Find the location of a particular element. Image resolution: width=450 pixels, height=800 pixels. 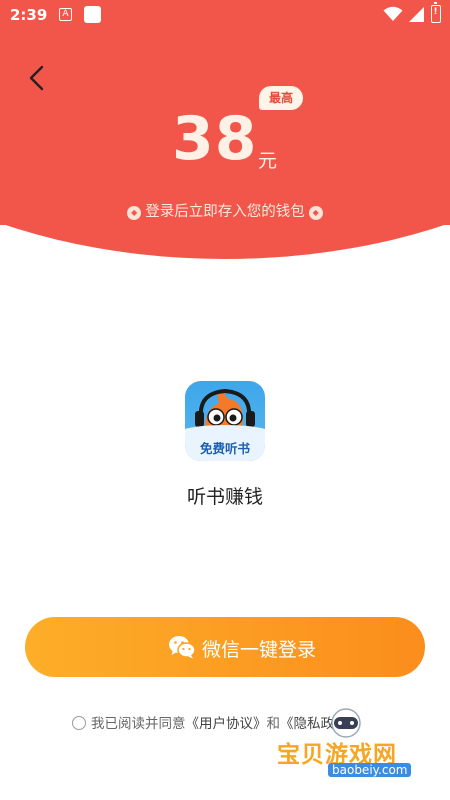

signal-icon is located at coordinates (416, 14).